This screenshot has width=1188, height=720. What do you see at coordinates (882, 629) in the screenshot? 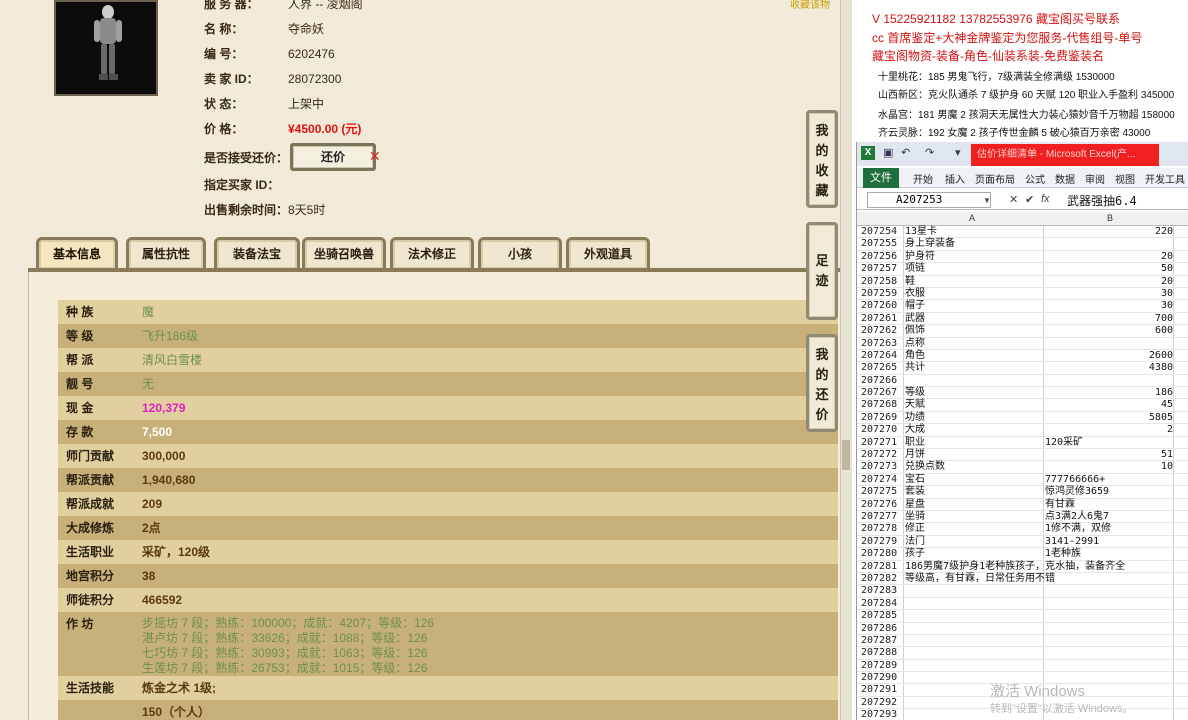
I see `row-number: 207286` at bounding box center [882, 629].